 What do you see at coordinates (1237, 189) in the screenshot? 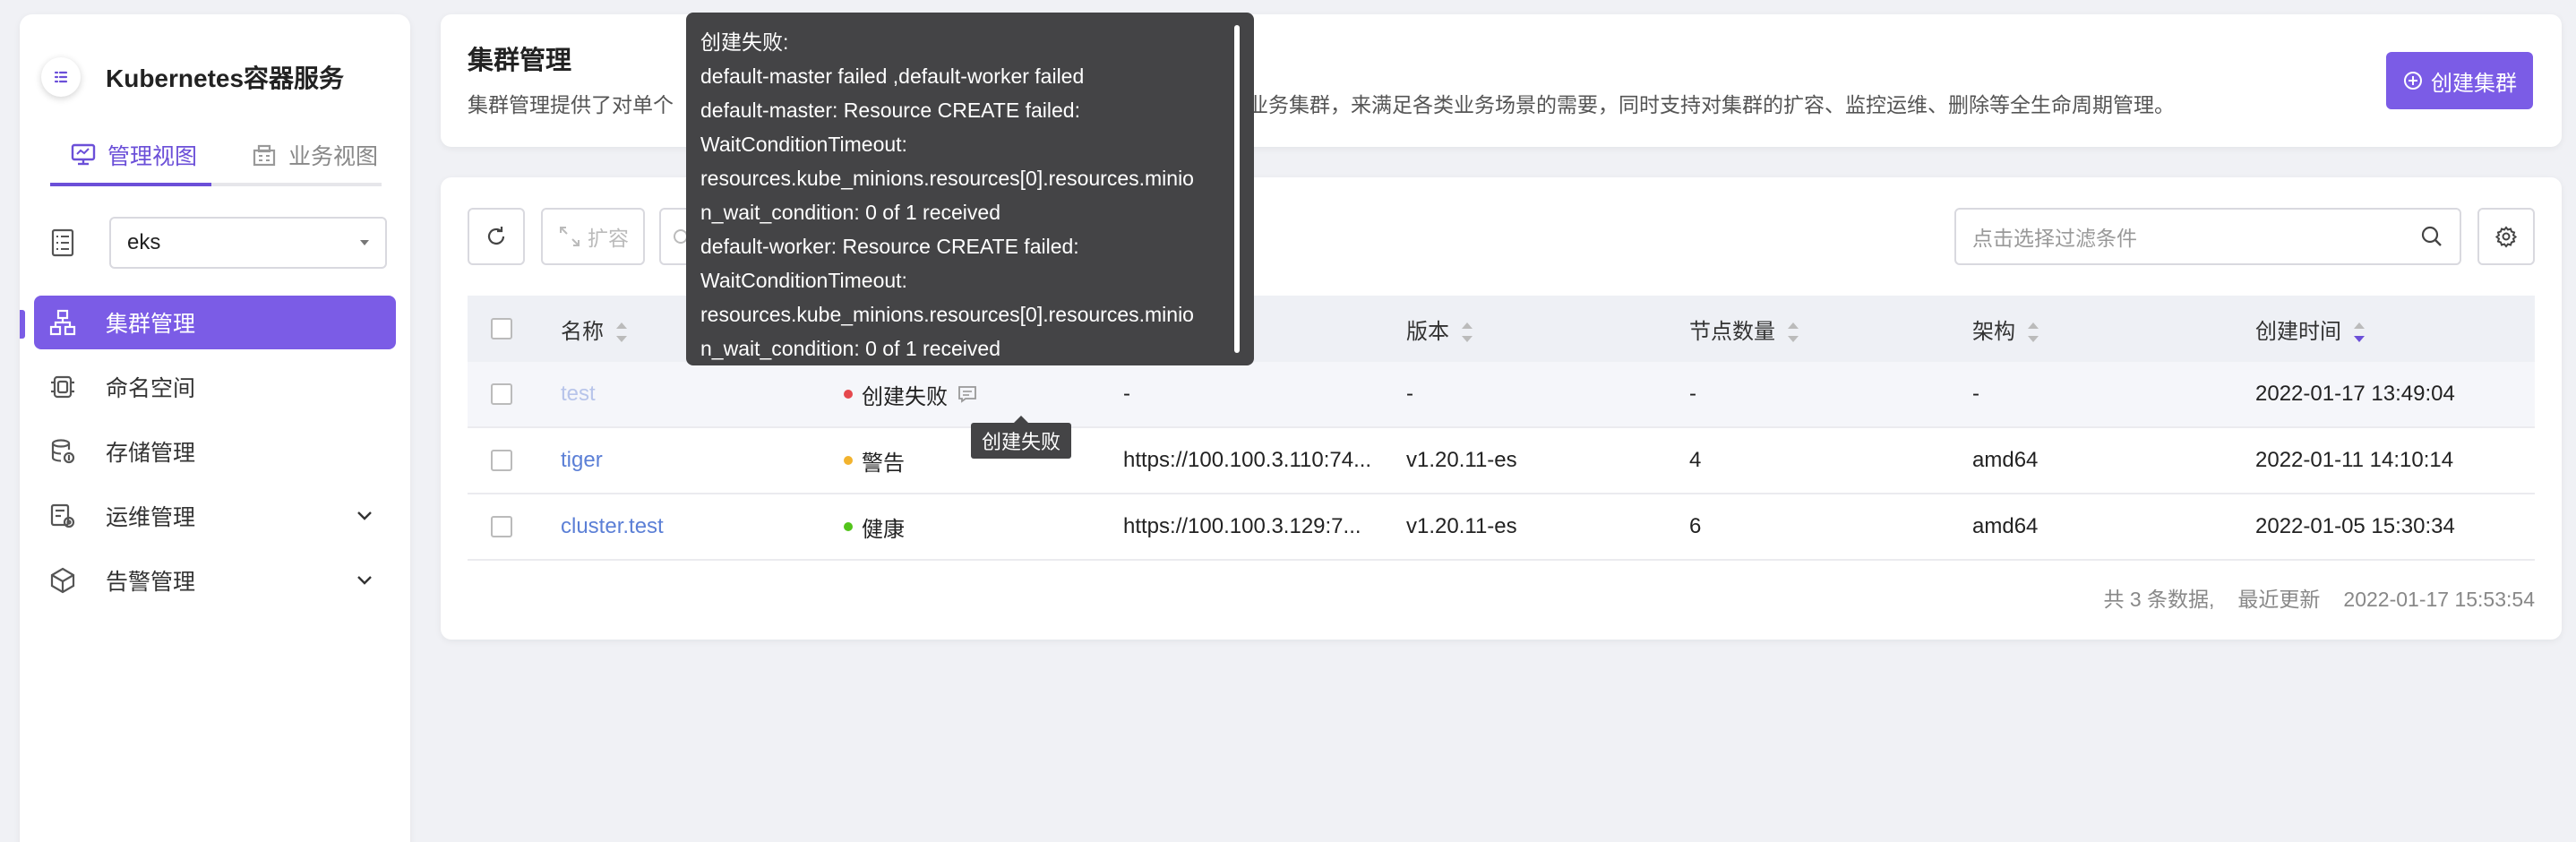
I see `tooltip-scrollbar` at bounding box center [1237, 189].